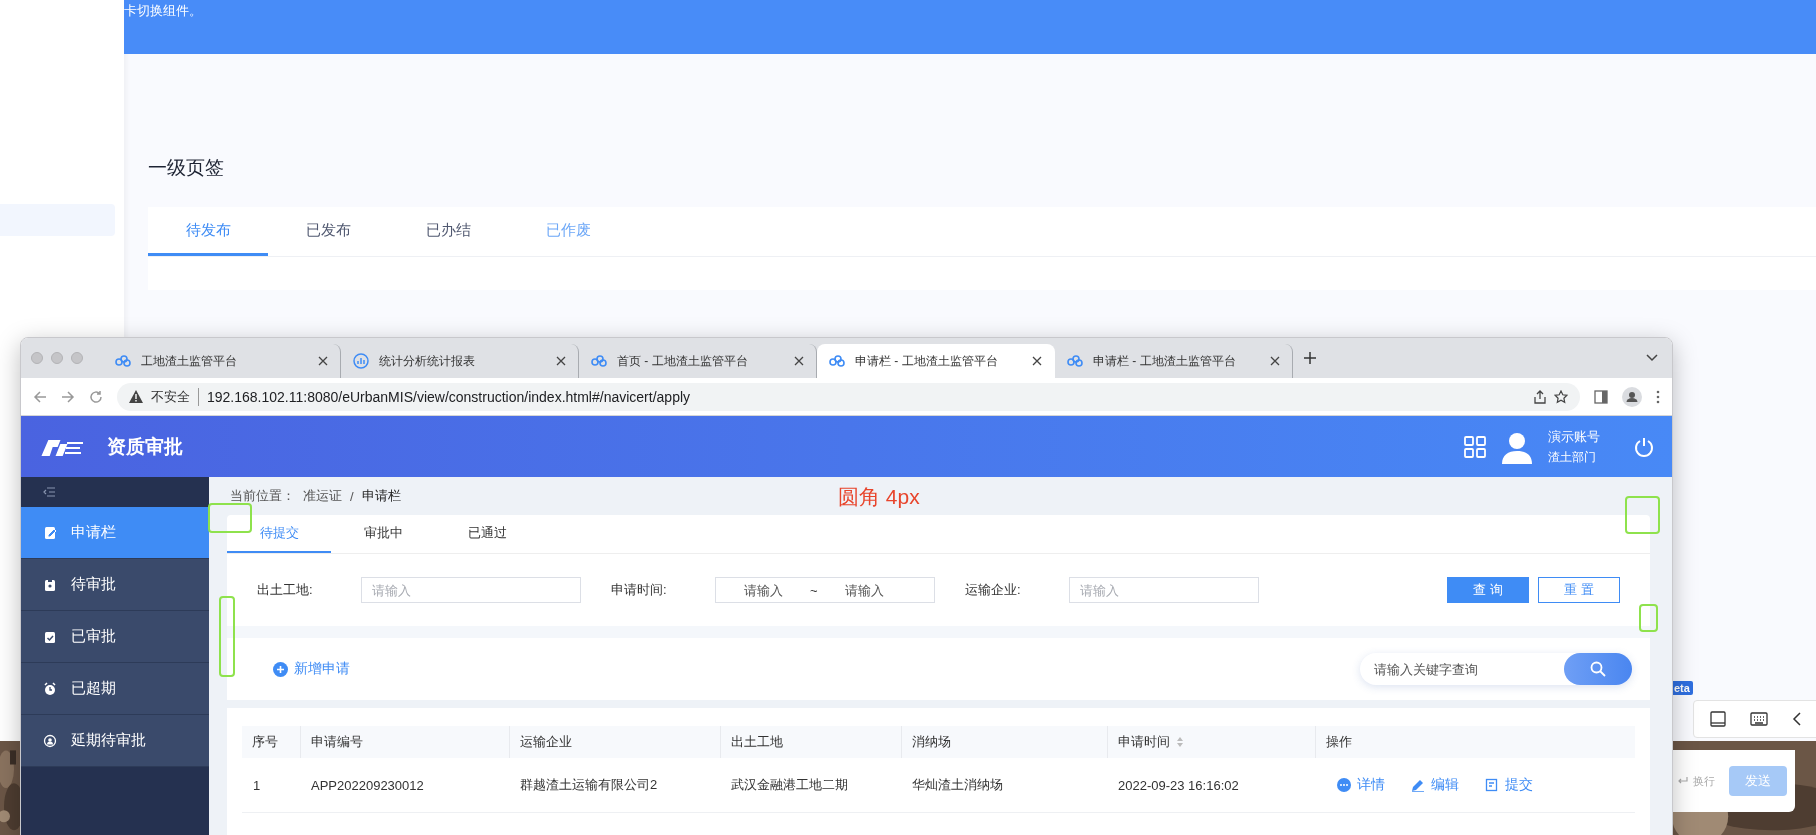  What do you see at coordinates (1658, 396) in the screenshot?
I see `more-icon` at bounding box center [1658, 396].